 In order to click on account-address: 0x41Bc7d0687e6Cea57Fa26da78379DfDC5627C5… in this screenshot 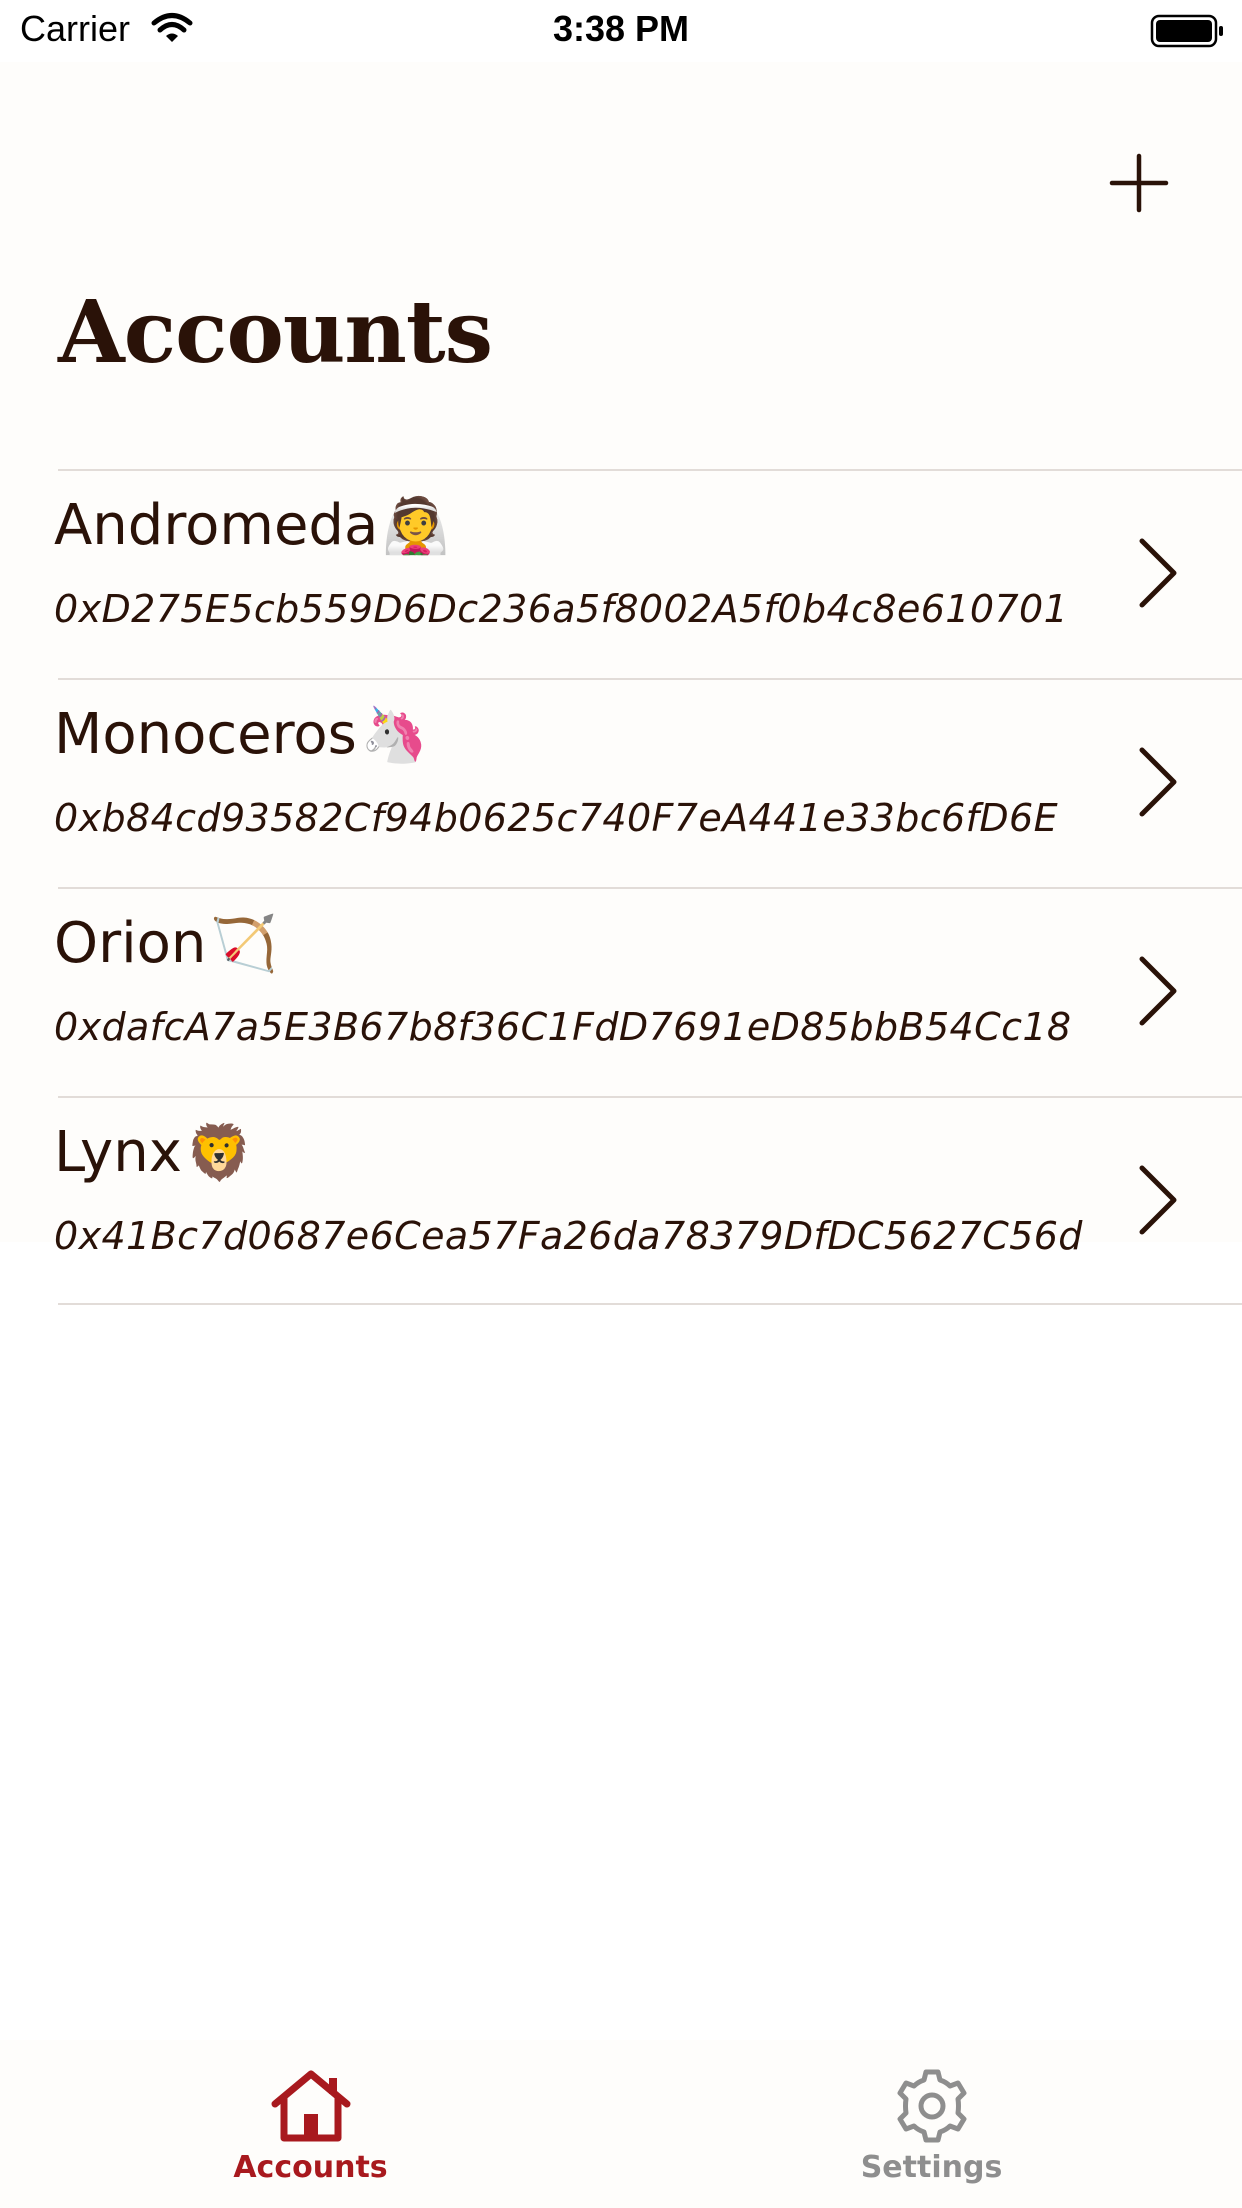, I will do `click(568, 1236)`.